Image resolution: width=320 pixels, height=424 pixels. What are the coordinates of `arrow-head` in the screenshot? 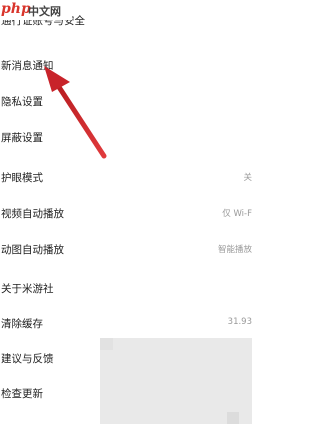 It's located at (57, 79).